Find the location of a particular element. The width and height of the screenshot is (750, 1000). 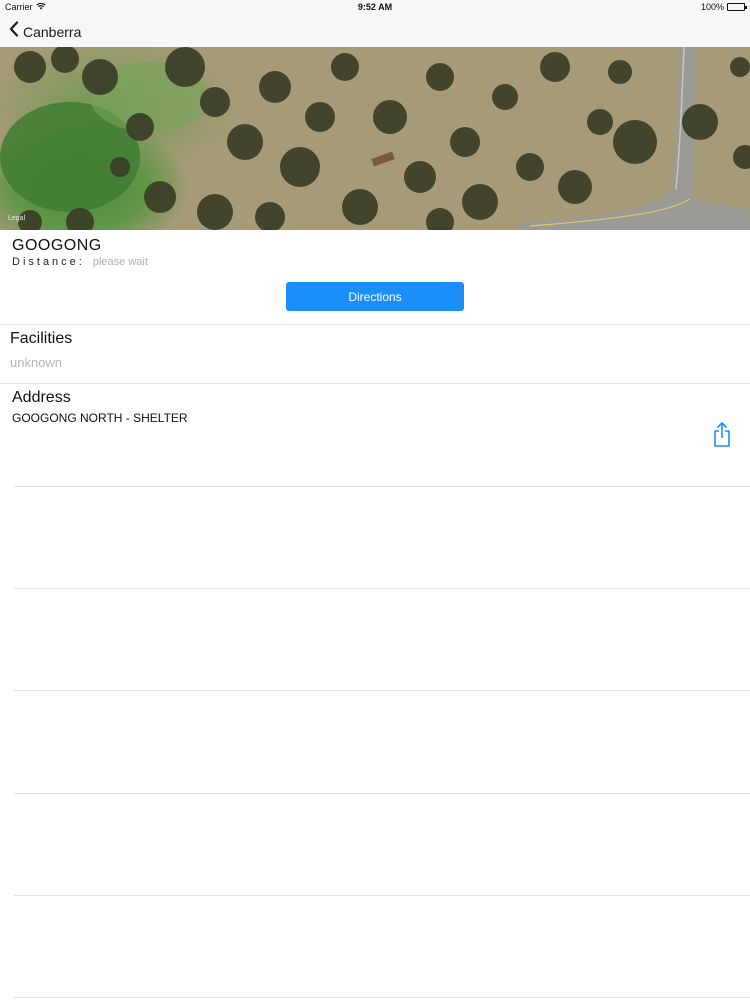

map-legal-label: Legal is located at coordinates (16, 218).